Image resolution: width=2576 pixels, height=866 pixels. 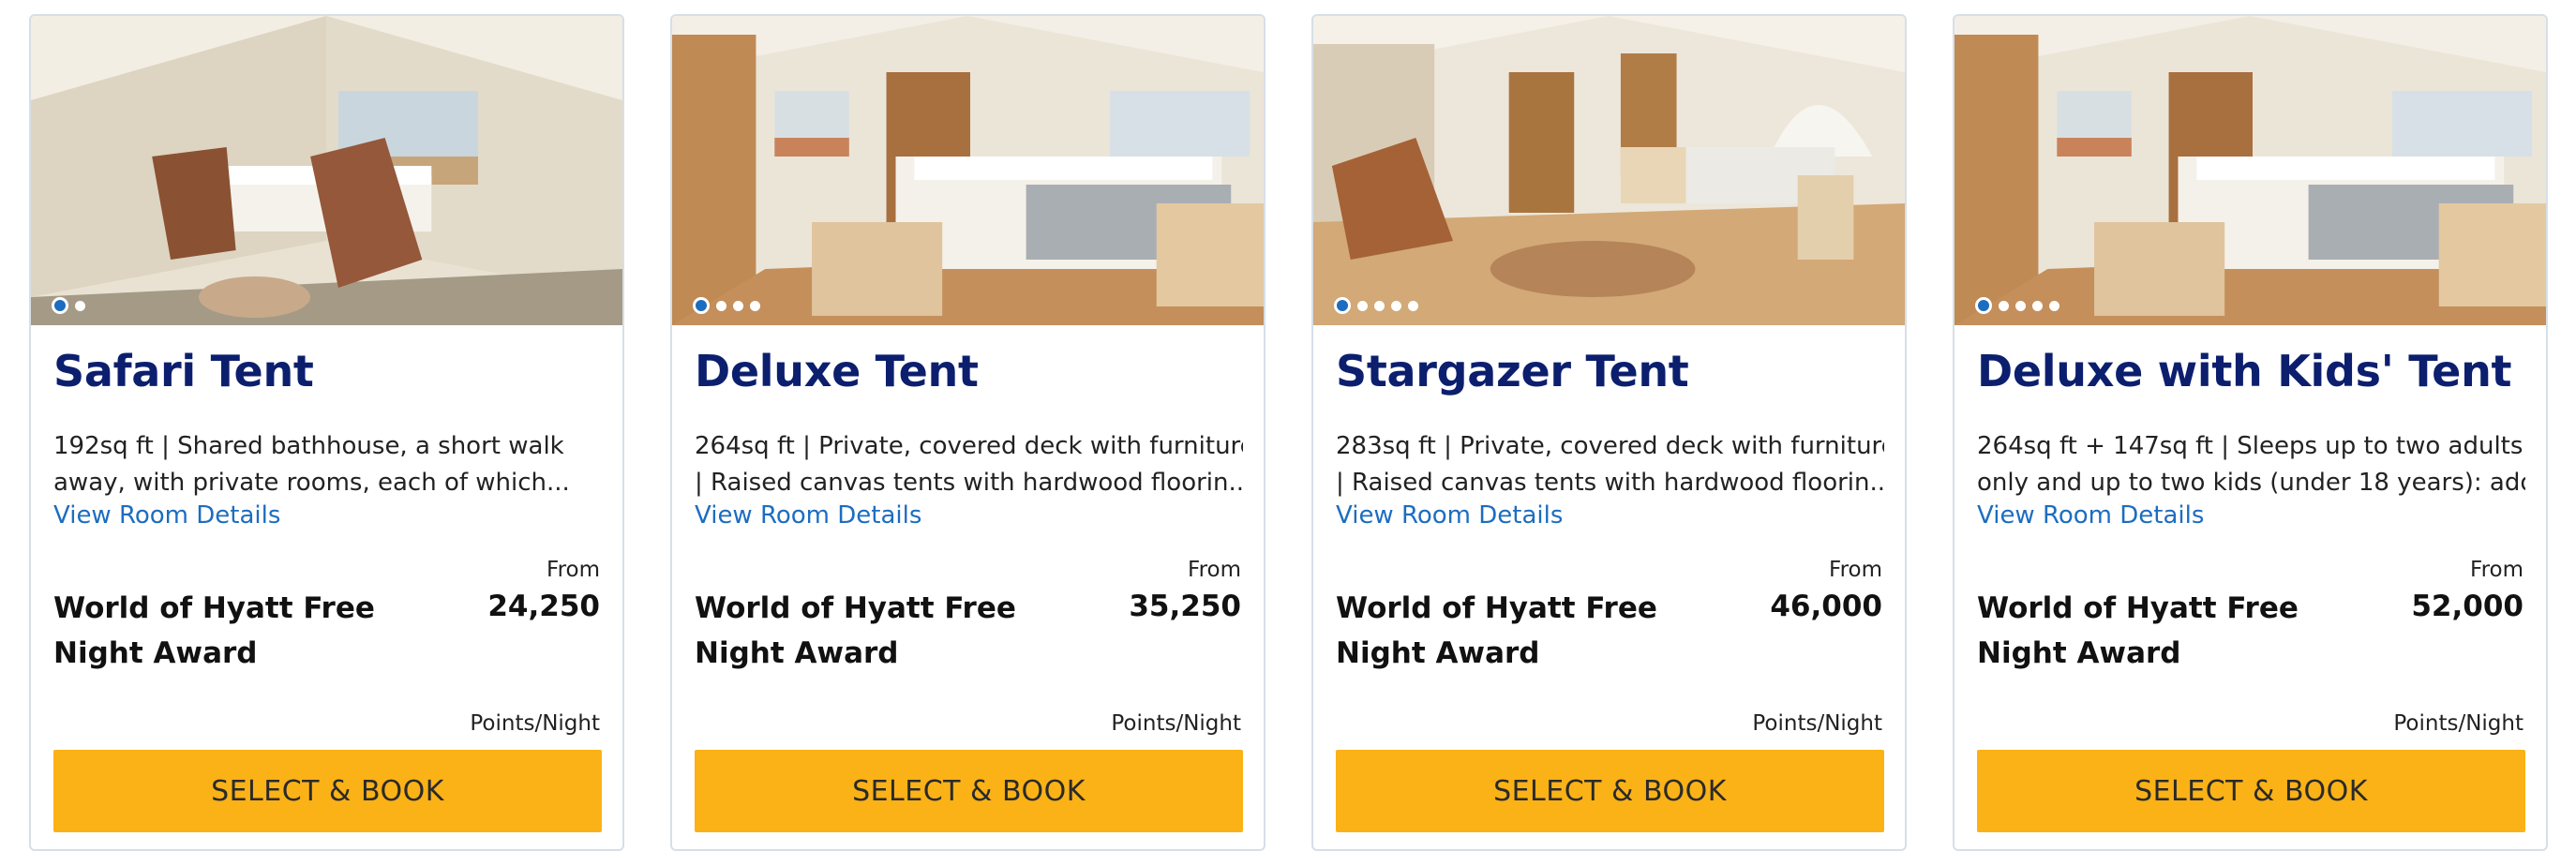 I want to click on room-title: Deluxe Tent, so click(x=837, y=371).